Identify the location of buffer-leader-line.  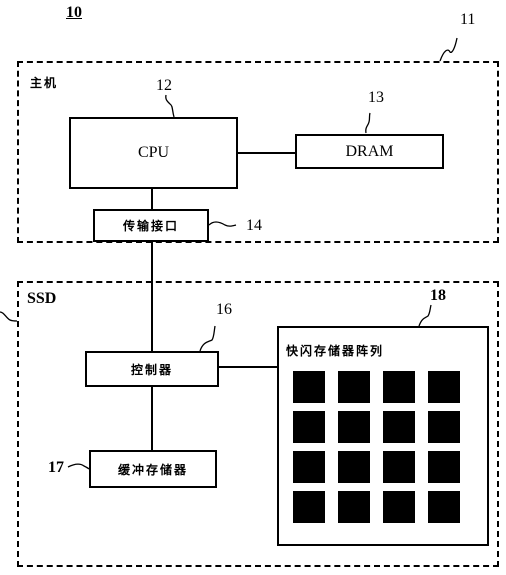
(78, 466).